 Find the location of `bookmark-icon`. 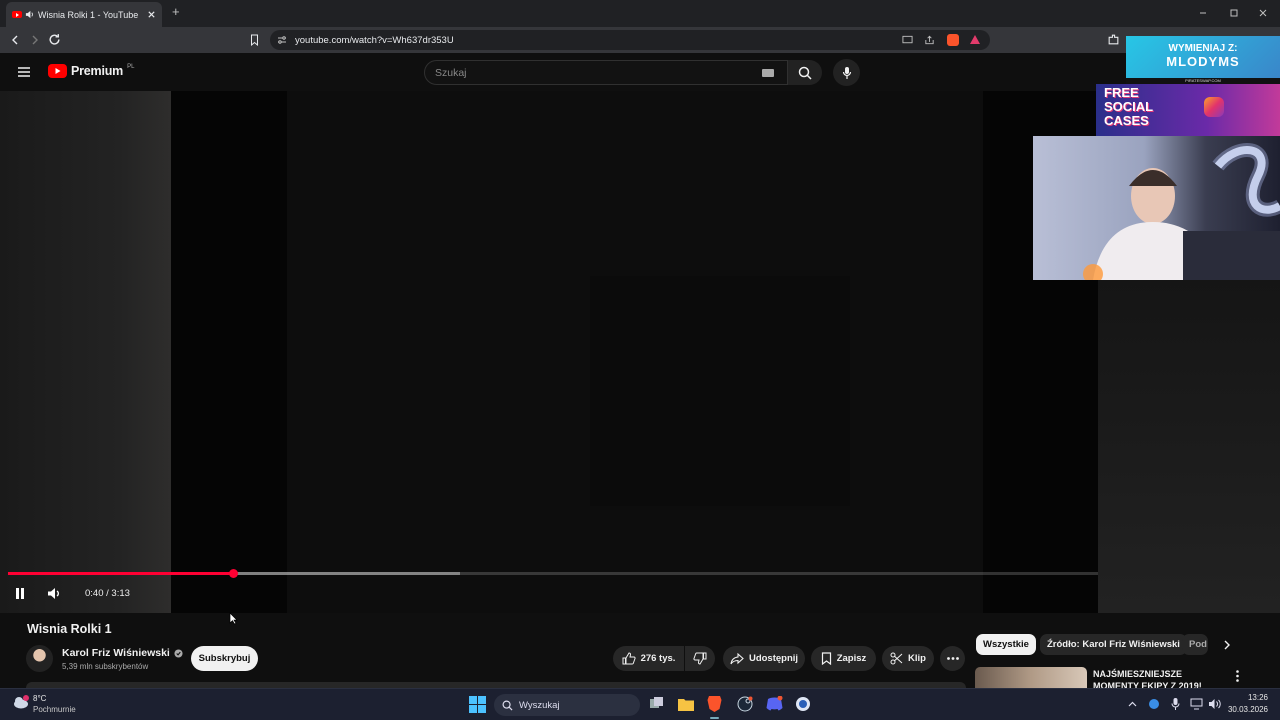

bookmark-icon is located at coordinates (254, 40).